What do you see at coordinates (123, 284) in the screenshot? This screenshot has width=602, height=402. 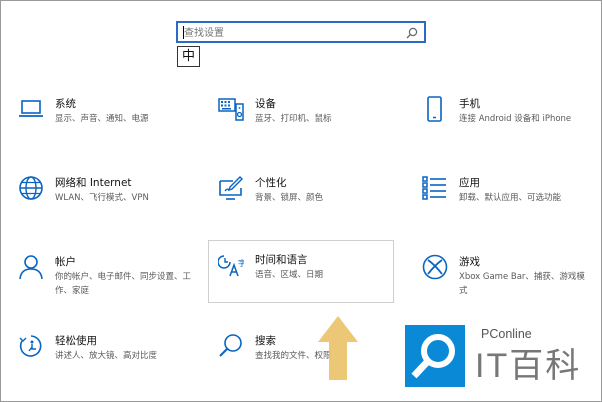 I see `tile-description: 你的帐户、电子邮件、同步设置、工作、家庭` at bounding box center [123, 284].